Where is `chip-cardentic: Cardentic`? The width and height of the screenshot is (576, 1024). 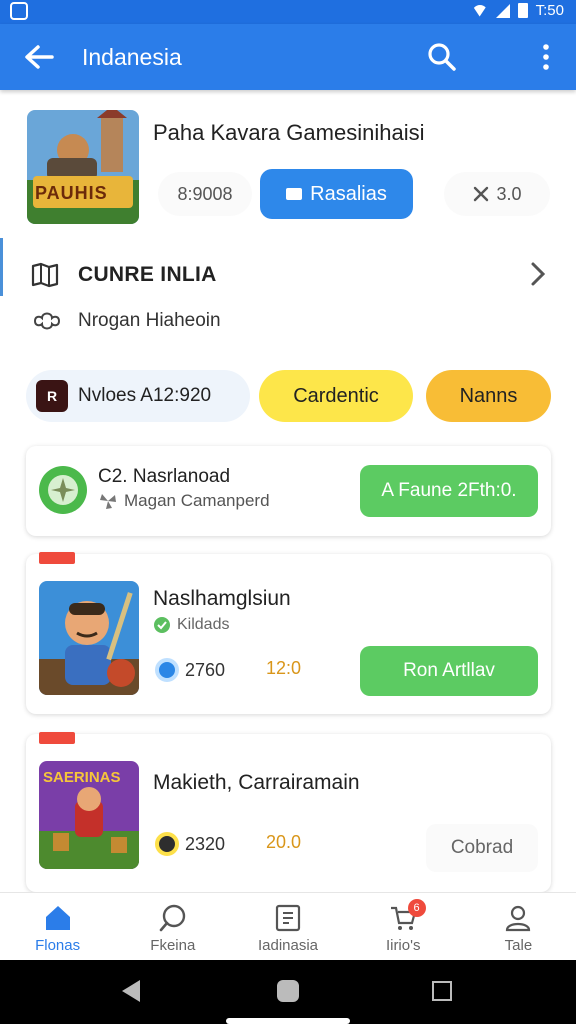 chip-cardentic: Cardentic is located at coordinates (336, 396).